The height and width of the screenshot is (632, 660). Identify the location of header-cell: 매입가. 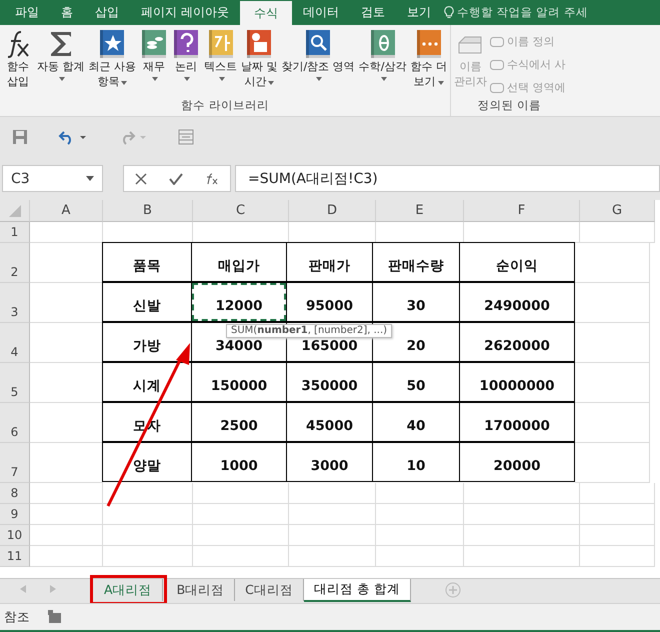
(239, 262).